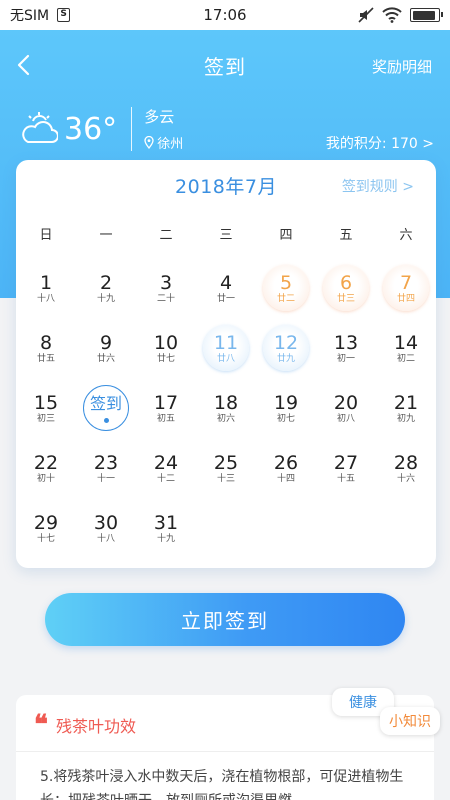  What do you see at coordinates (96, 726) in the screenshot?
I see `tip-title: 残茶叶功效` at bounding box center [96, 726].